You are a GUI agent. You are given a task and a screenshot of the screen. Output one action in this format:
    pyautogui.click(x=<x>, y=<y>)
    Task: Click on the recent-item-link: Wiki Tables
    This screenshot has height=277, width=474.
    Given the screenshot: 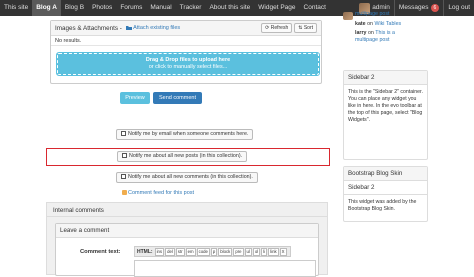 What is the action you would take?
    pyautogui.click(x=387, y=24)
    